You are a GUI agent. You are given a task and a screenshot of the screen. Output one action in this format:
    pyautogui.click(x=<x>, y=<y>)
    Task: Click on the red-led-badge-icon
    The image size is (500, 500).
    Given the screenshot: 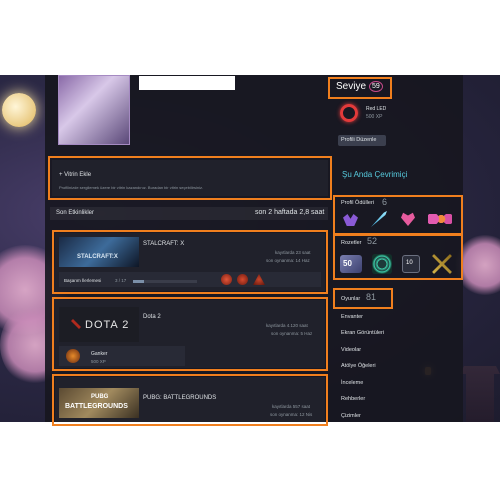 What is the action you would take?
    pyautogui.click(x=349, y=113)
    